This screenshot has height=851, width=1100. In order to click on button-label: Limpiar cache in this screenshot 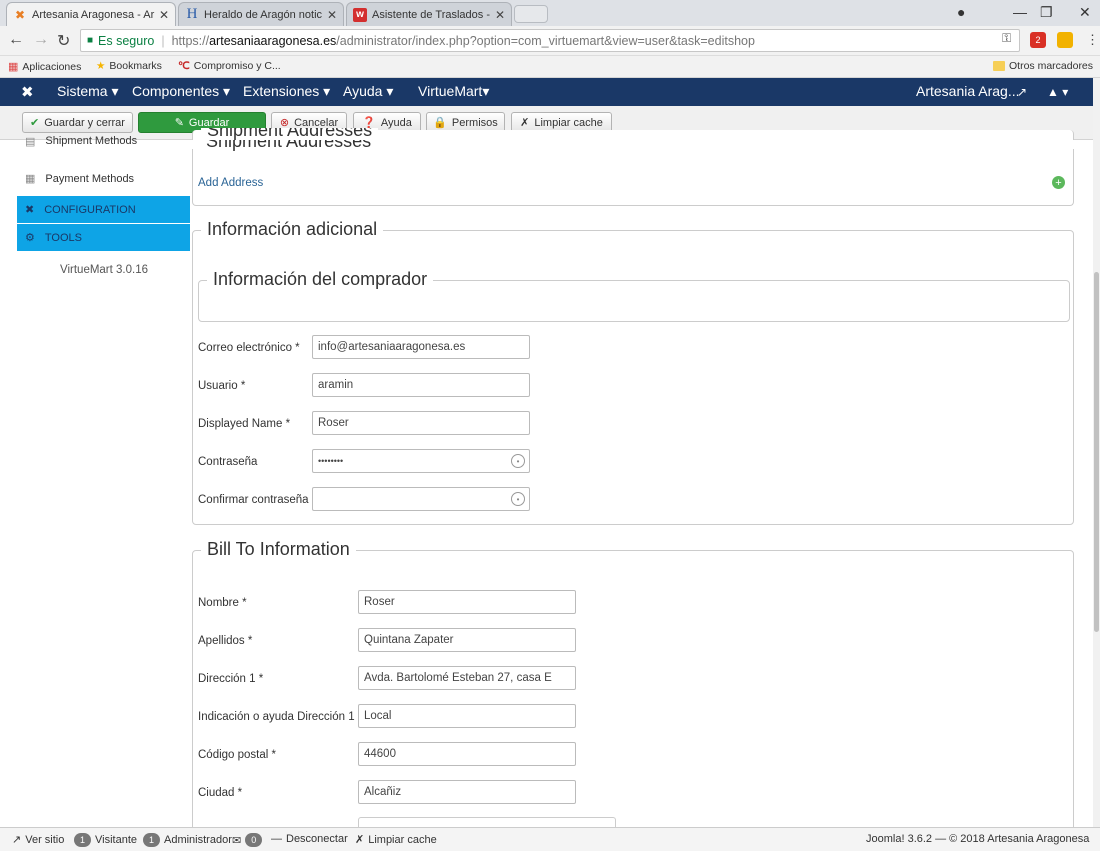, I will do `click(568, 122)`.